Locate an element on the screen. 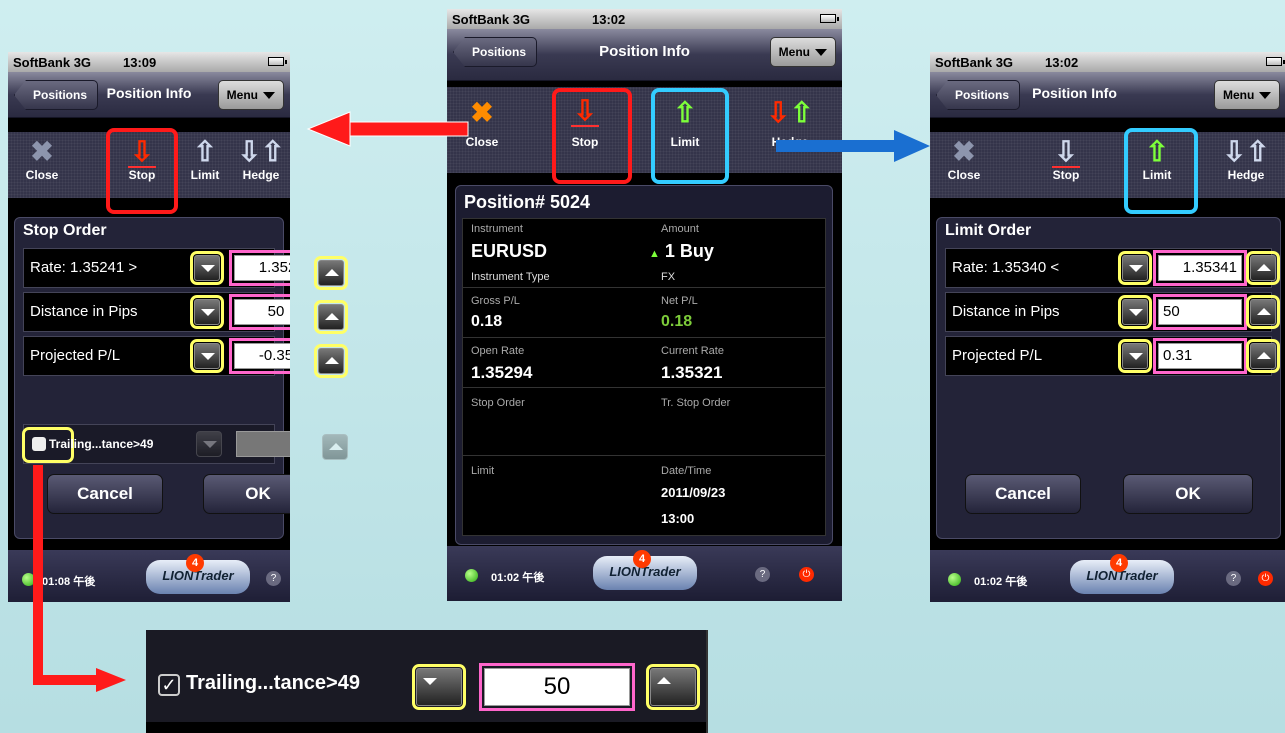  projected-pl-row: Projected P/L 0.31 is located at coordinates (1112, 356).